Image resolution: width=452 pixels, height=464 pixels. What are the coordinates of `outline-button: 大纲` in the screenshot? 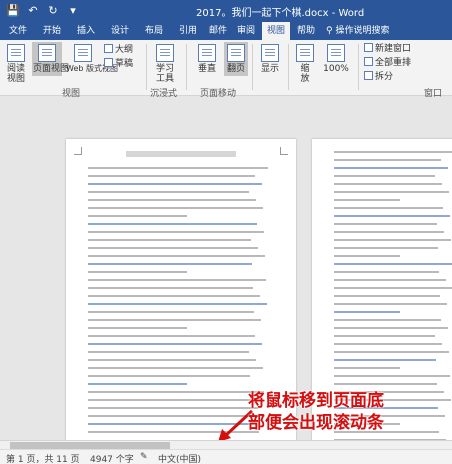 It's located at (118, 50).